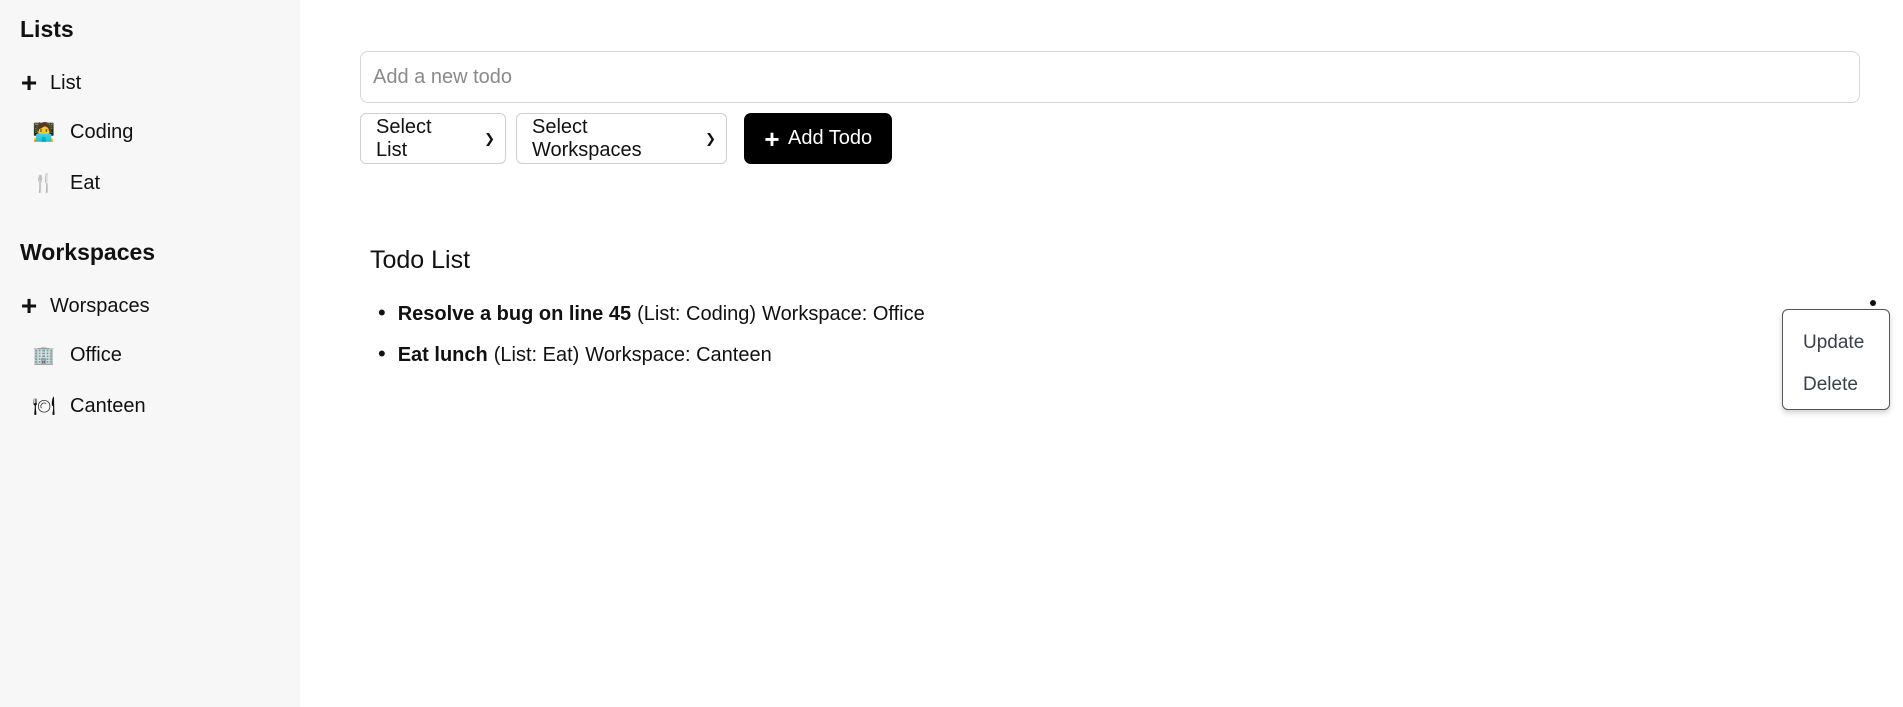 The width and height of the screenshot is (1903, 707). I want to click on lists-heading: Lists, so click(47, 29).